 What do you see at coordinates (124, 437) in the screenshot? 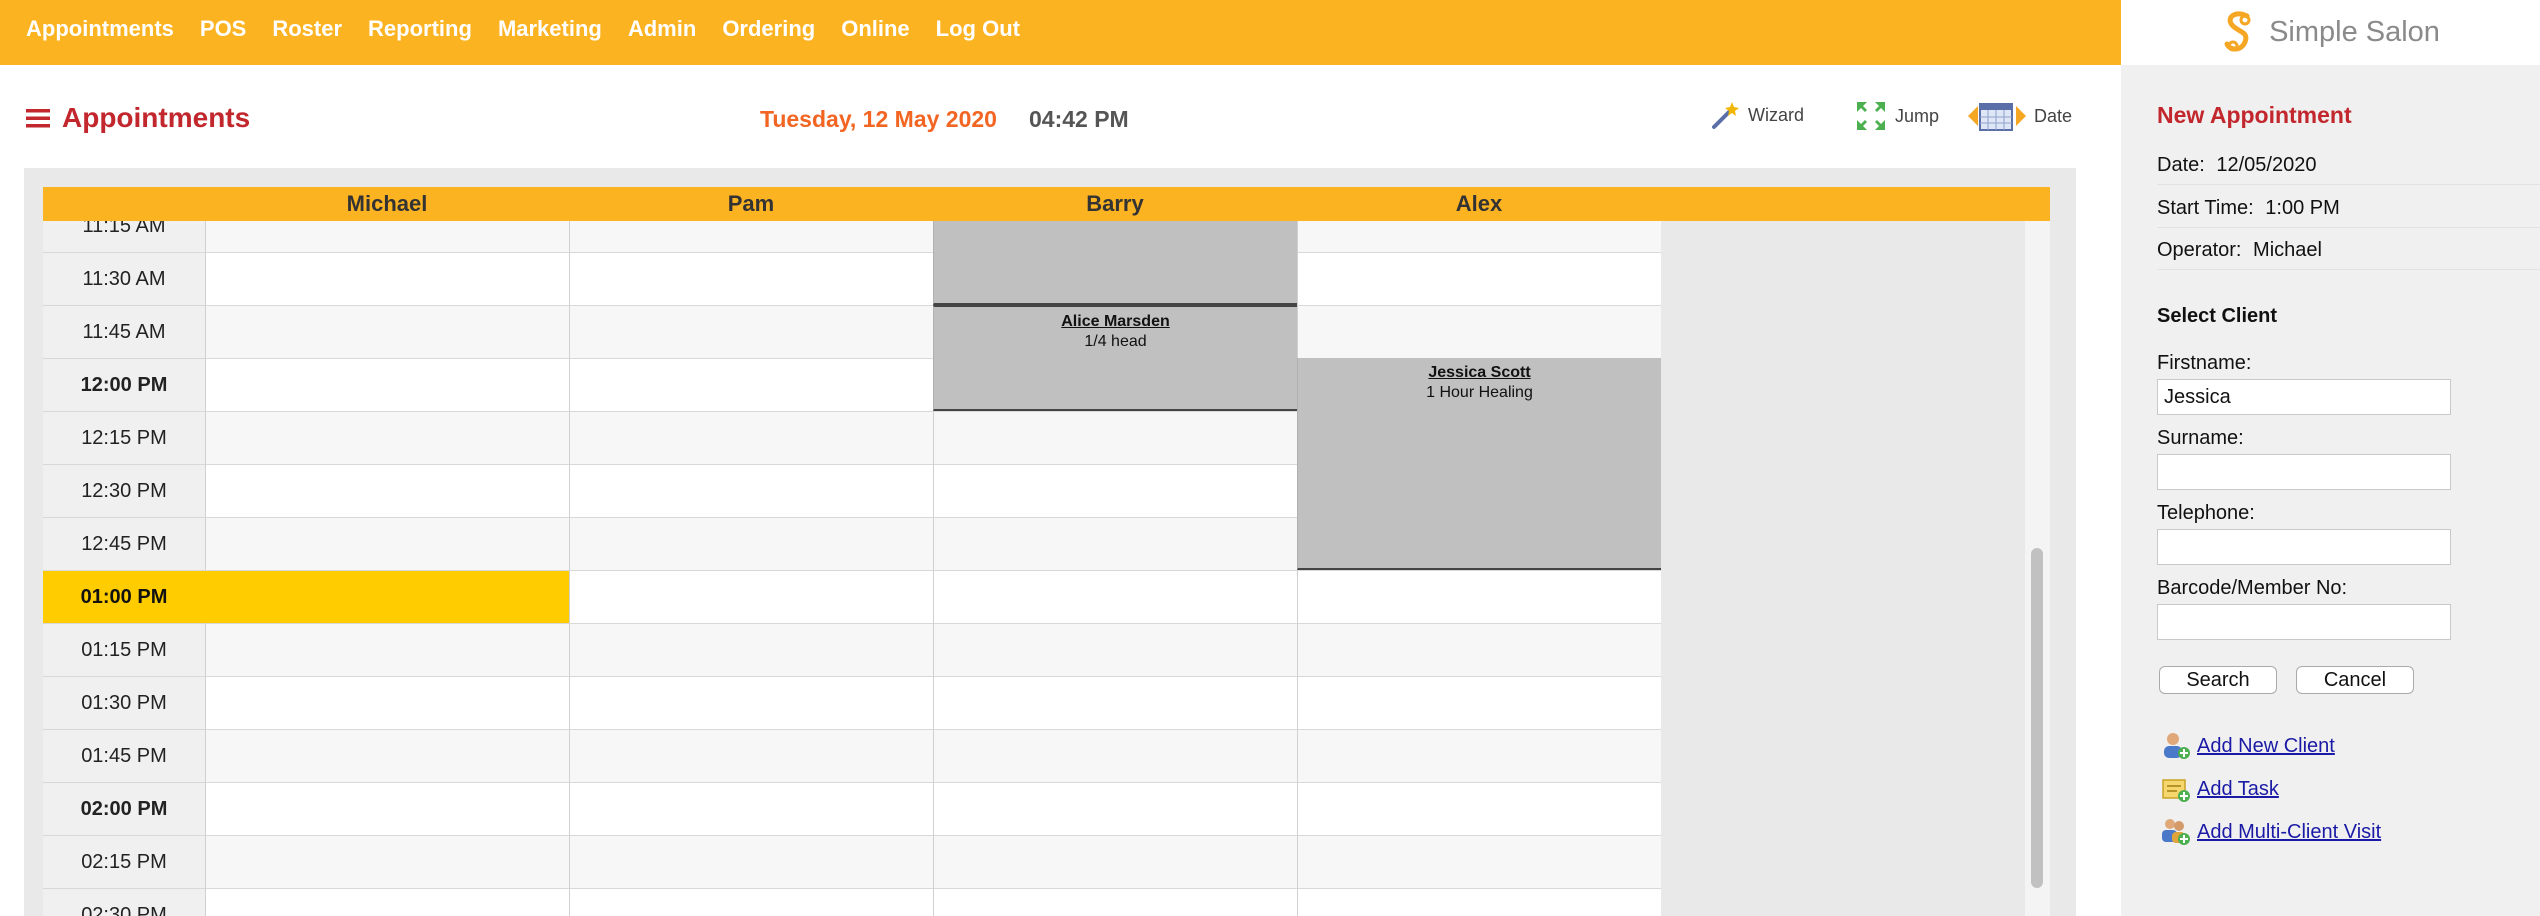
I see `time-label: 12:15 PM` at bounding box center [124, 437].